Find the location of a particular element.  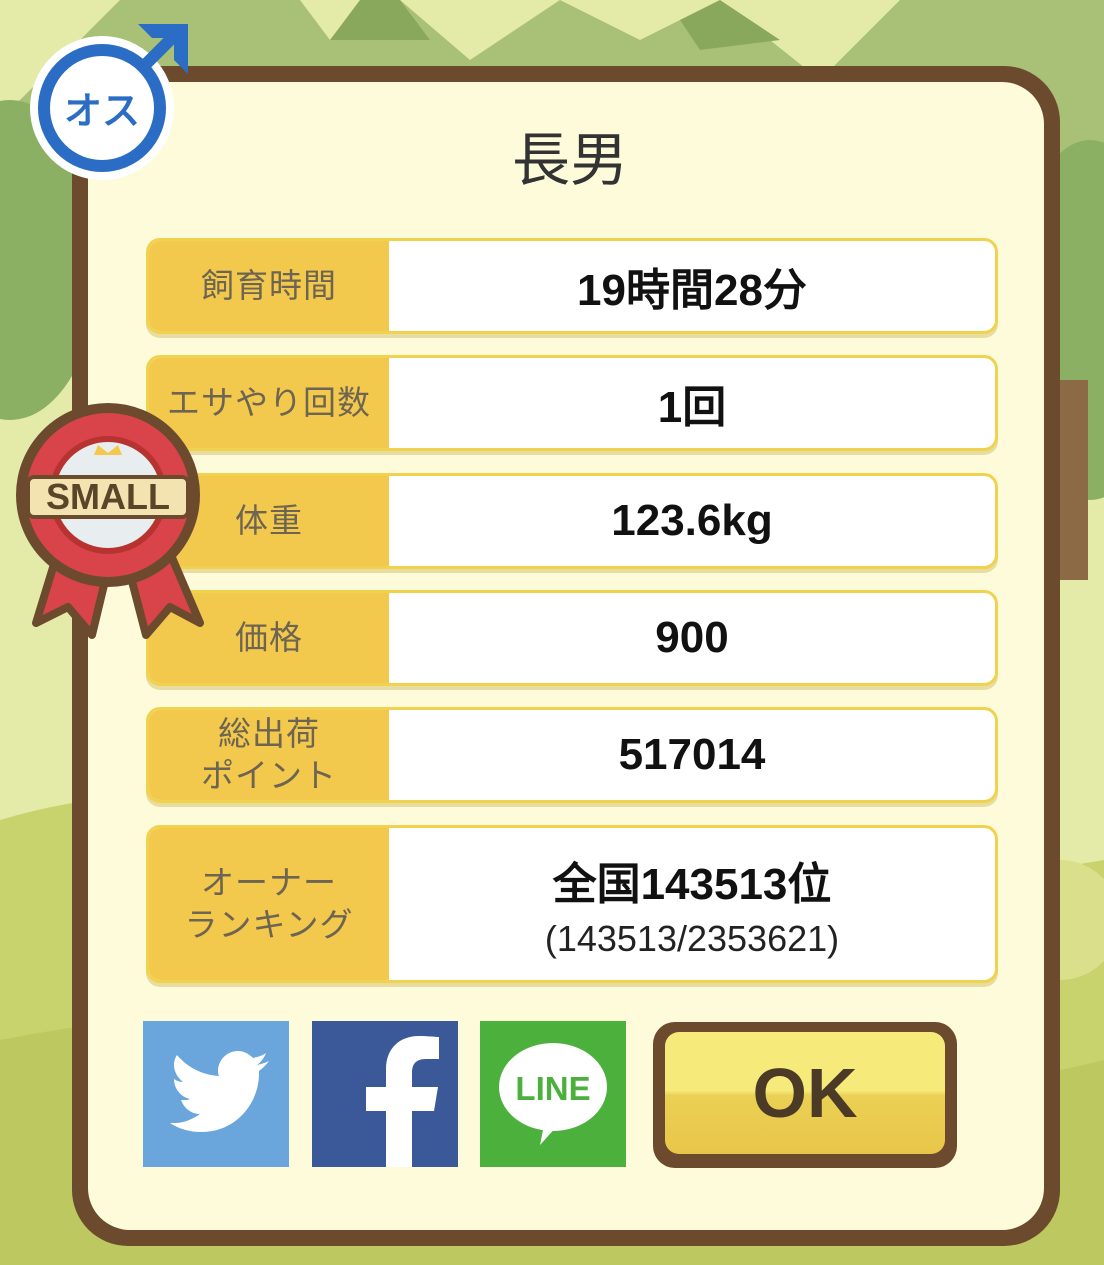

stat-label: 総出荷 ポイント is located at coordinates (269, 755).